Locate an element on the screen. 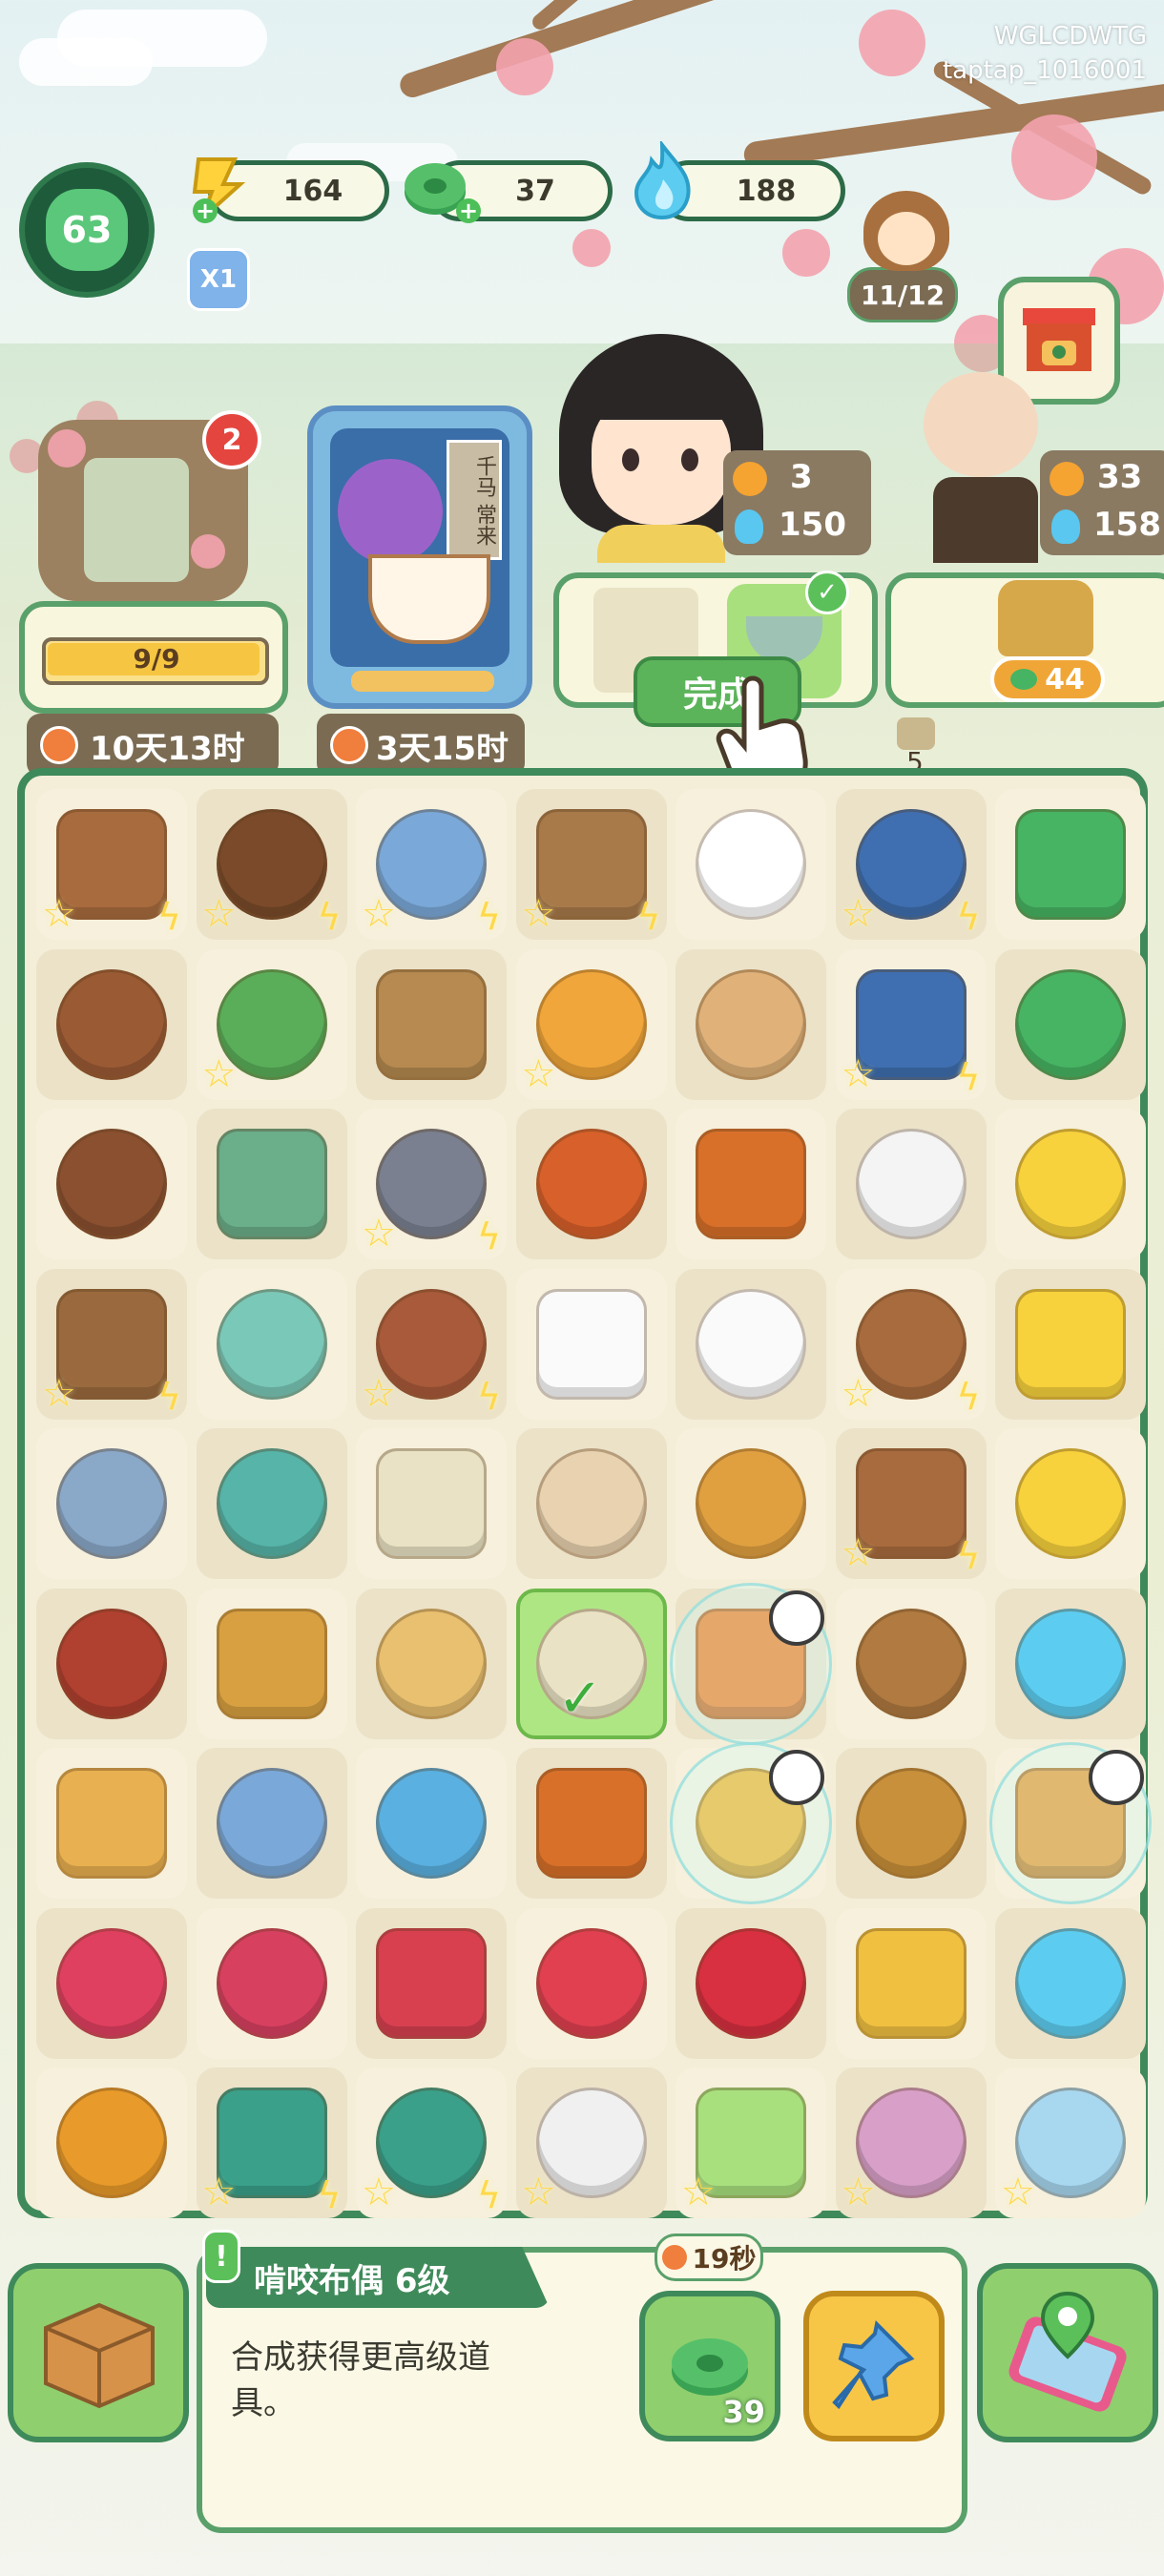 The width and height of the screenshot is (1164, 2576). customer-boy is located at coordinates (986, 467).